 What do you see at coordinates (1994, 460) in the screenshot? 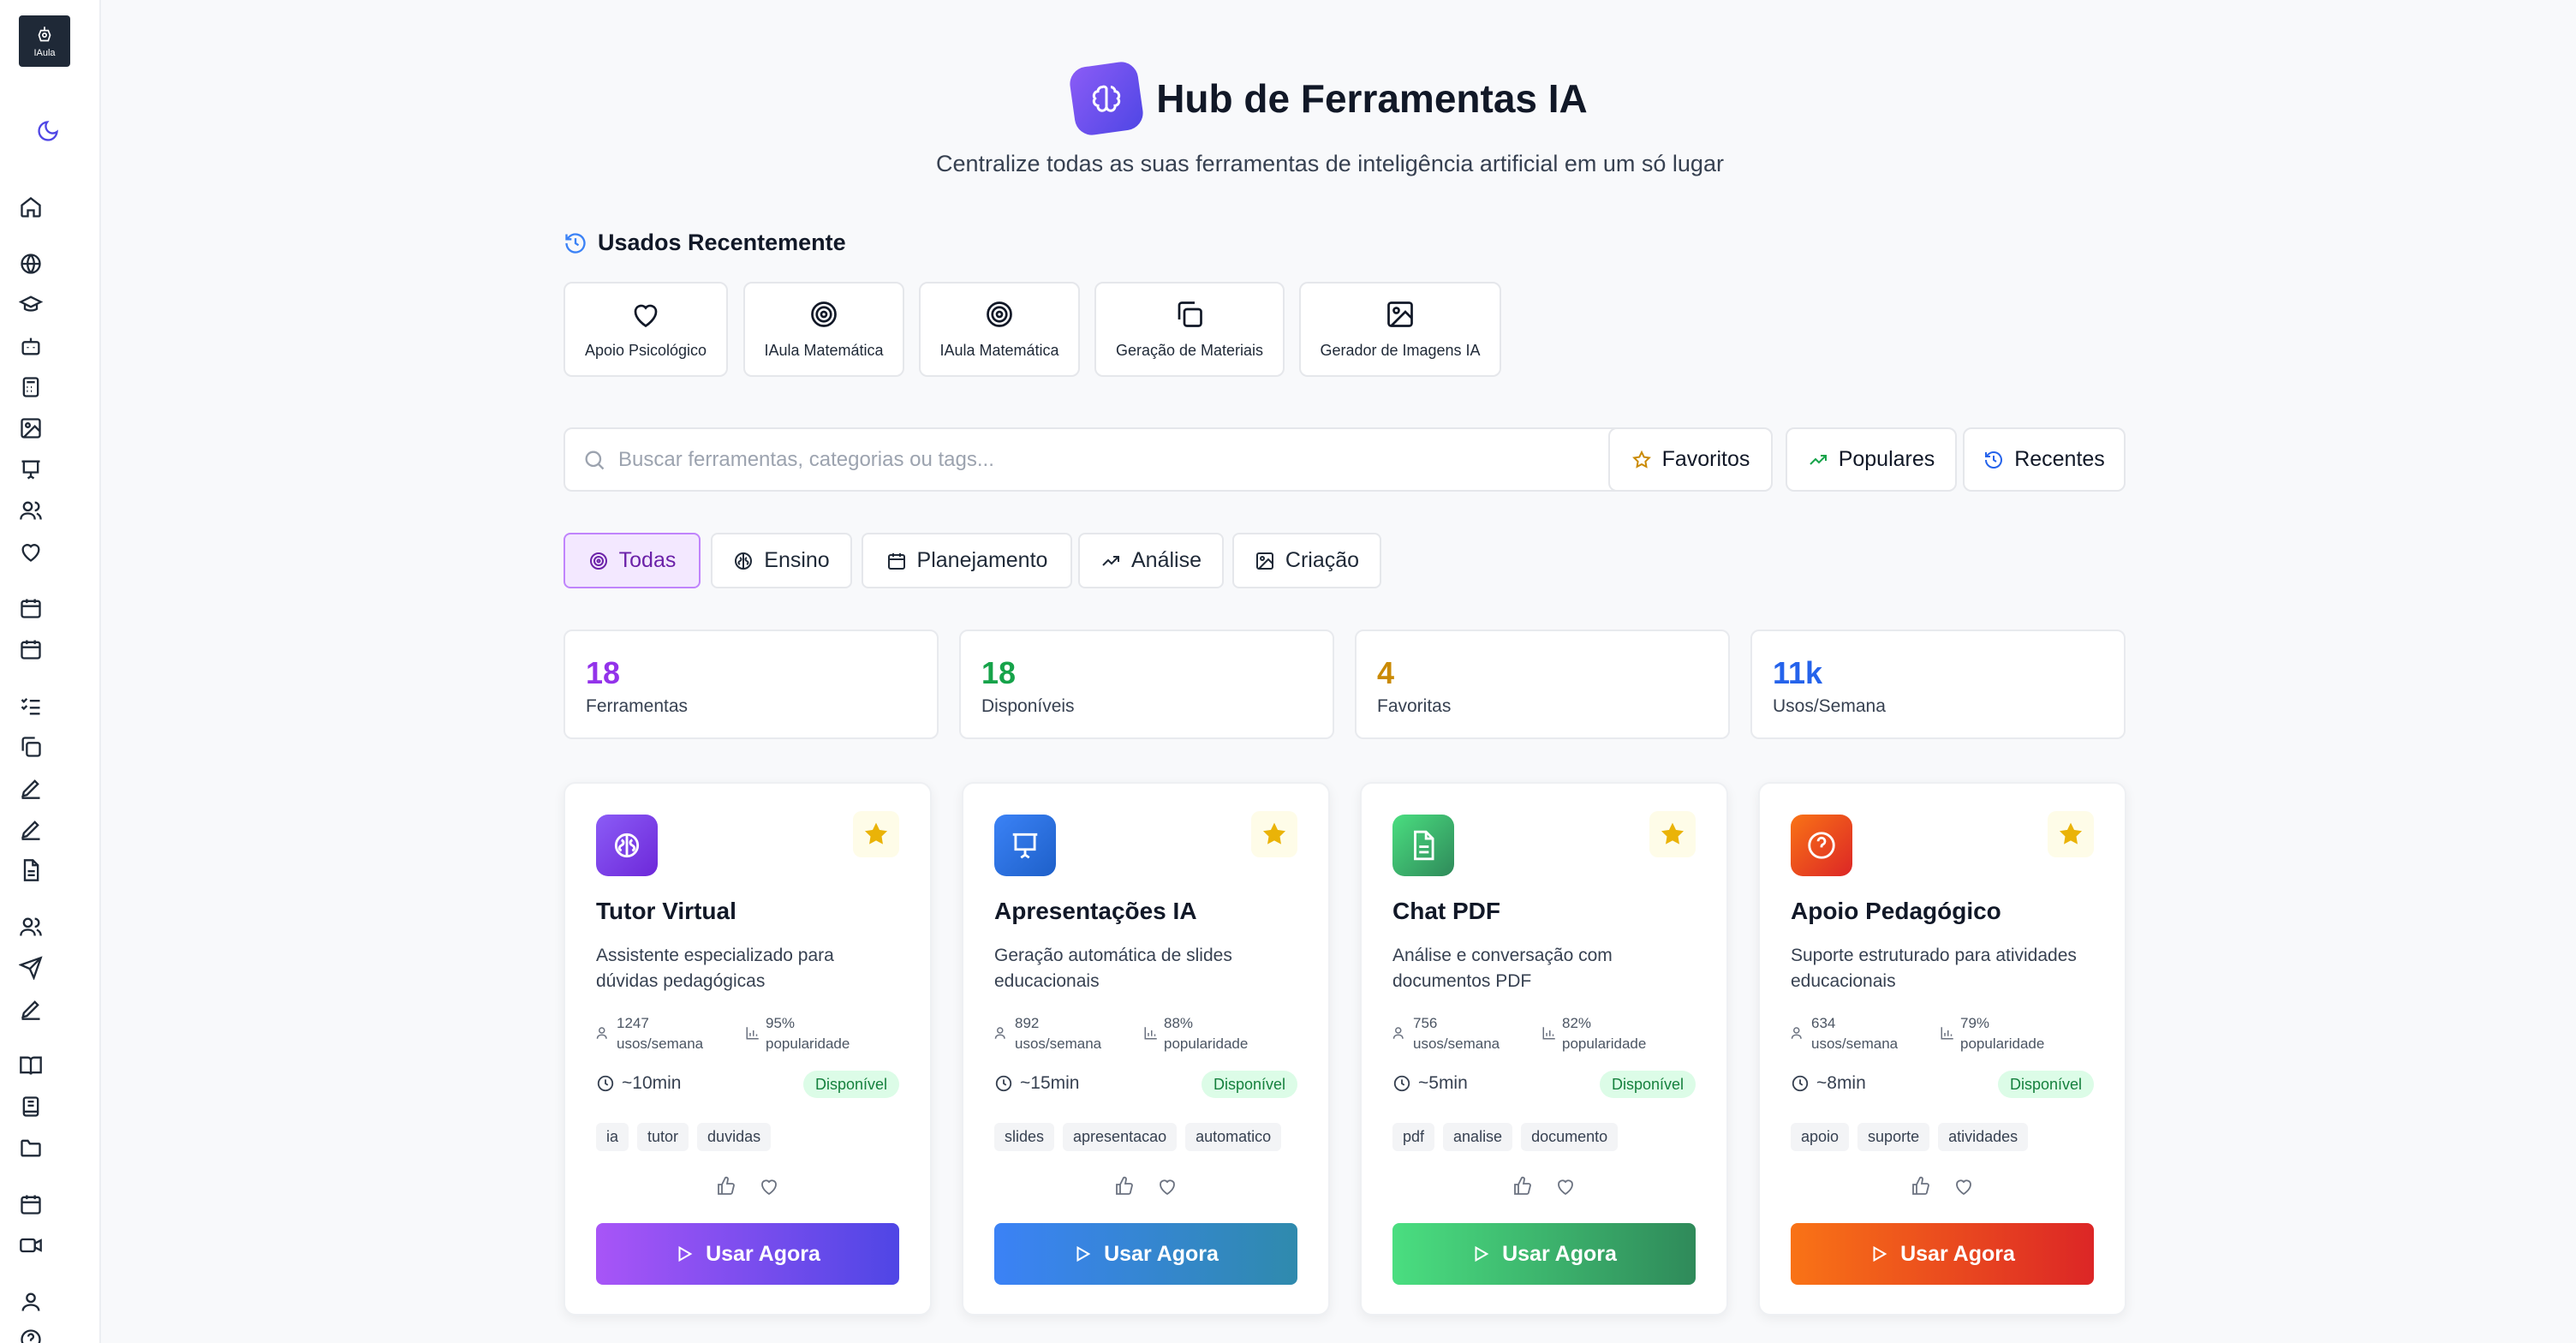
I see `history-icon` at bounding box center [1994, 460].